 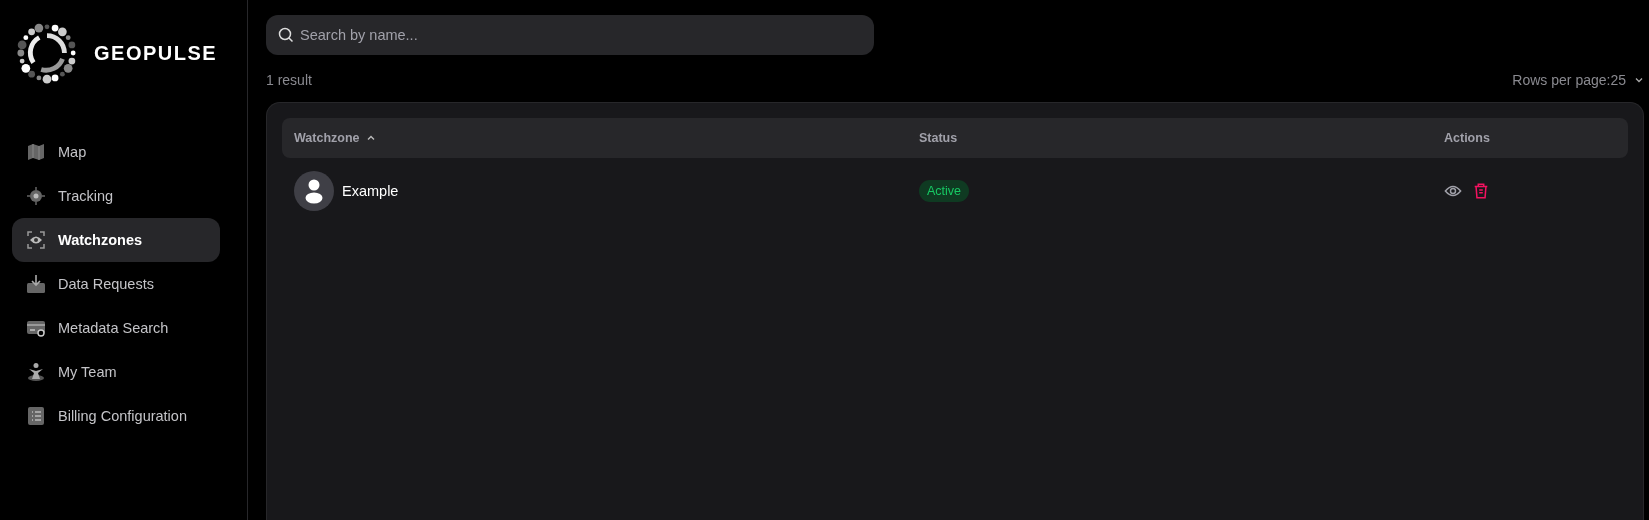 I want to click on sidebar-item: Tracking, so click(x=116, y=196).